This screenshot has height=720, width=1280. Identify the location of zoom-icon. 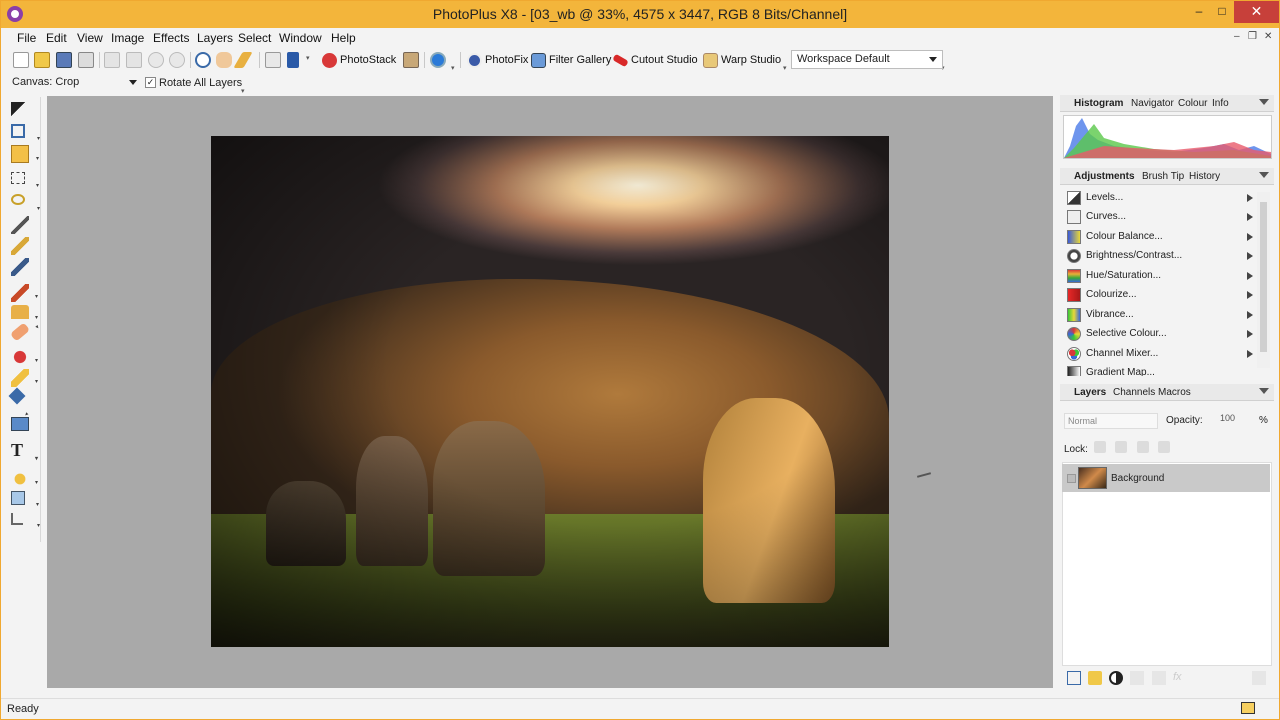
(203, 60).